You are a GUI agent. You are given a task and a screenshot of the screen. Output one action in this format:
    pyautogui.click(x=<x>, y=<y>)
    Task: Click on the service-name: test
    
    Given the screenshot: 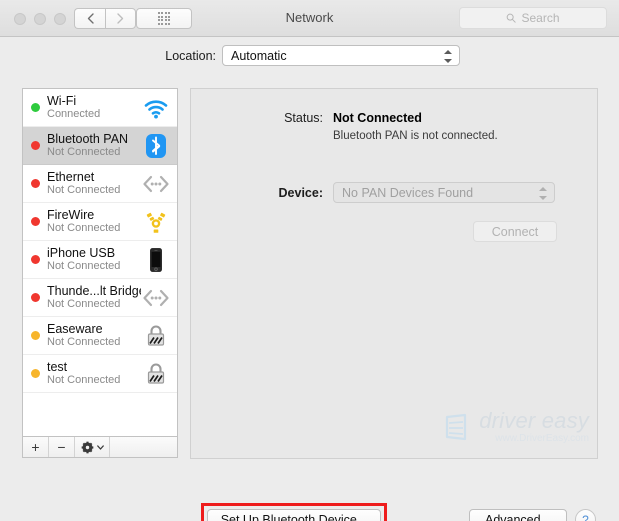 What is the action you would take?
    pyautogui.click(x=57, y=367)
    